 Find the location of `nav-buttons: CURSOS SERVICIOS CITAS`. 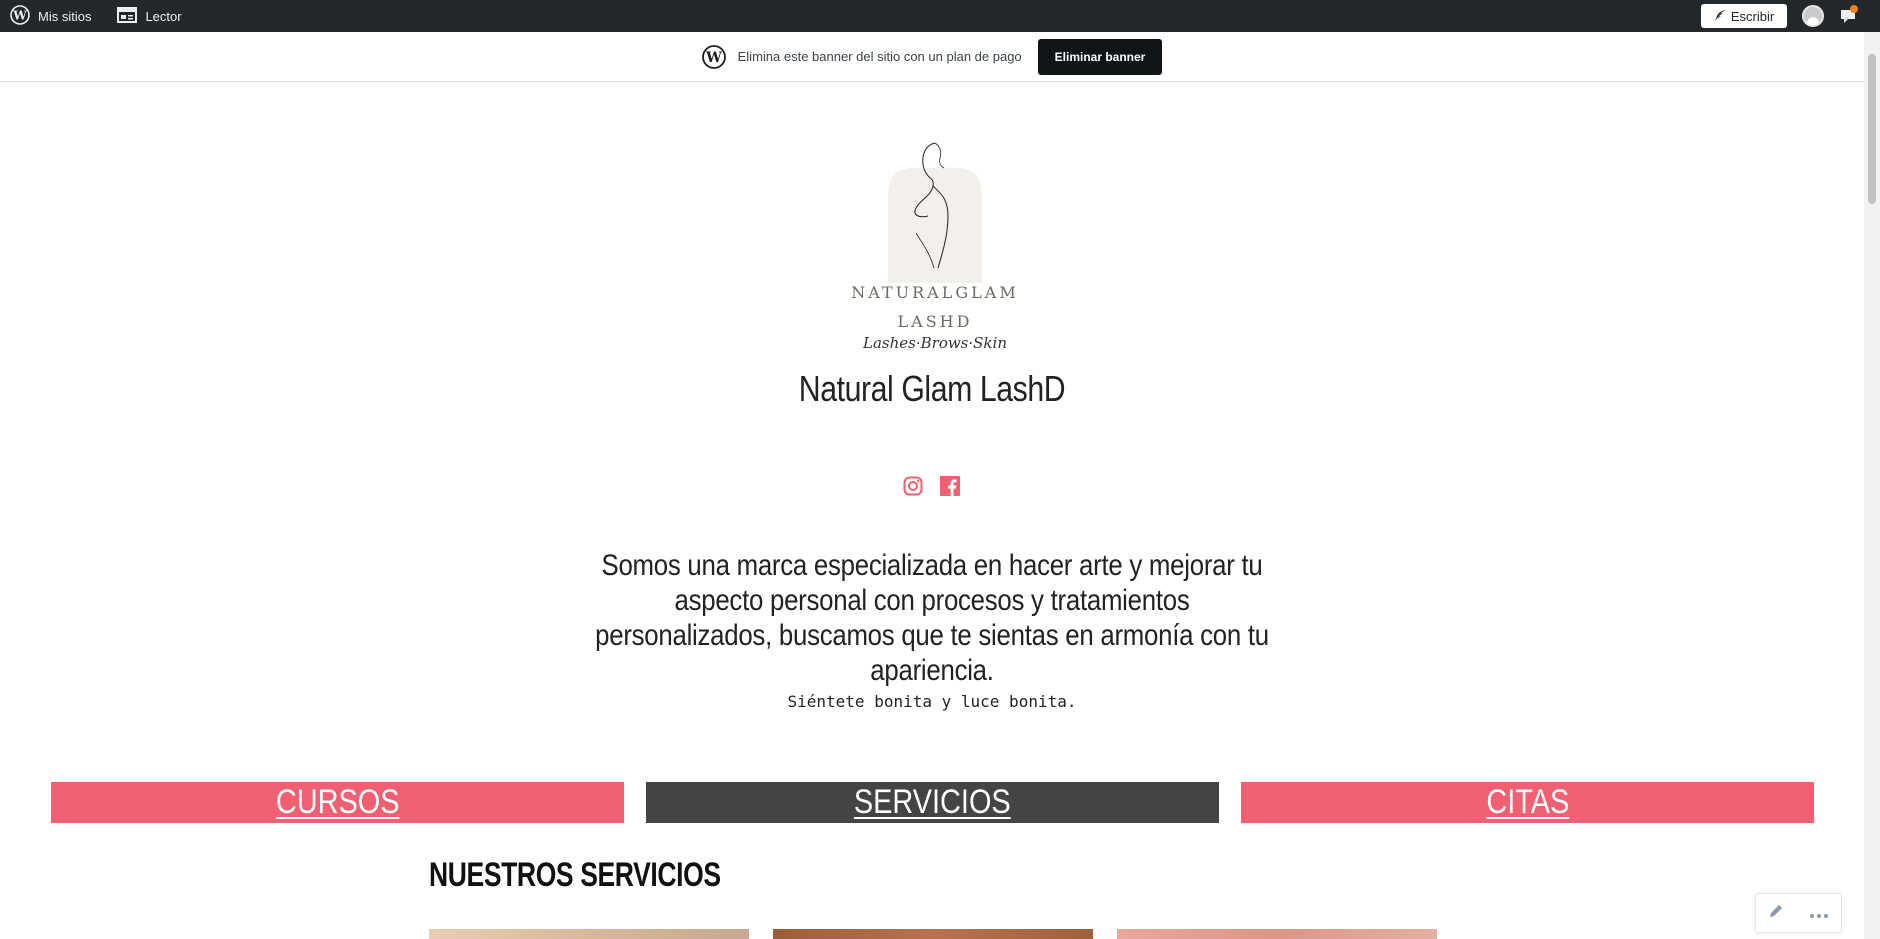

nav-buttons: CURSOS SERVICIOS CITAS is located at coordinates (932, 802).